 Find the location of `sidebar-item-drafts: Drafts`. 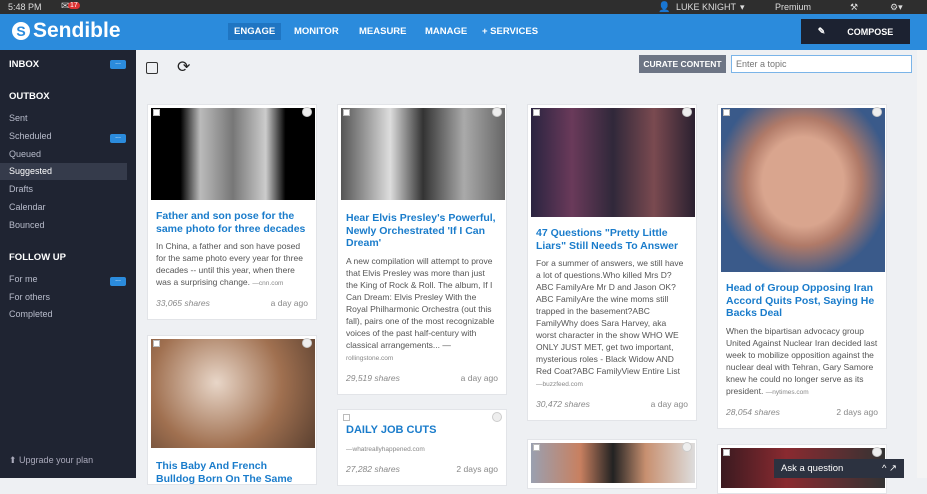

sidebar-item-drafts: Drafts is located at coordinates (72, 189).